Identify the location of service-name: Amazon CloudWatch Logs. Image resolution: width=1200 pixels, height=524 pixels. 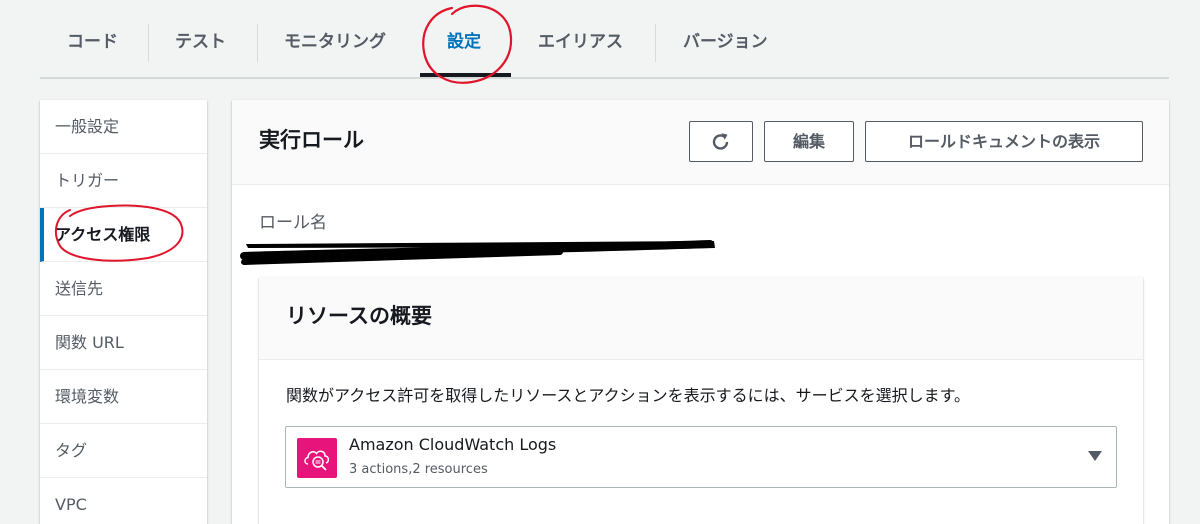
(453, 444).